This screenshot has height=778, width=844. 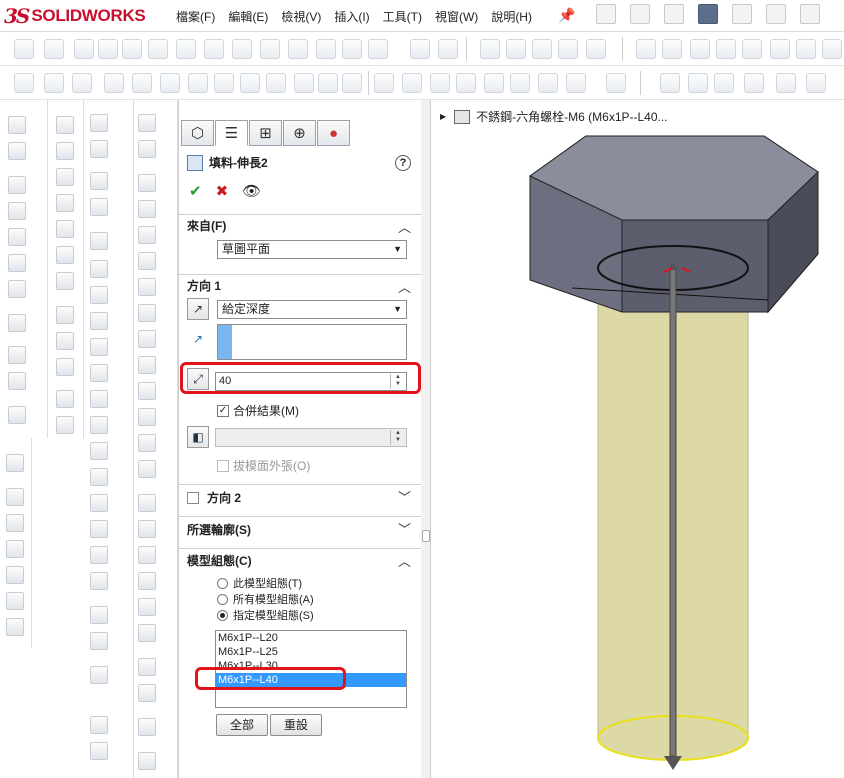 What do you see at coordinates (224, 83) in the screenshot?
I see `bend-icon` at bounding box center [224, 83].